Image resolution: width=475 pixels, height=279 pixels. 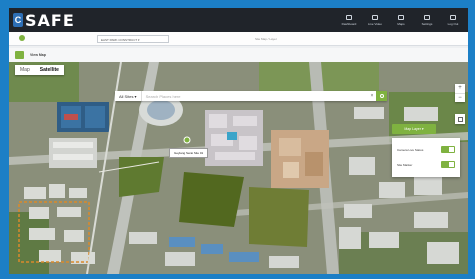 I want to click on fullscreen-icon, so click(x=460, y=119).